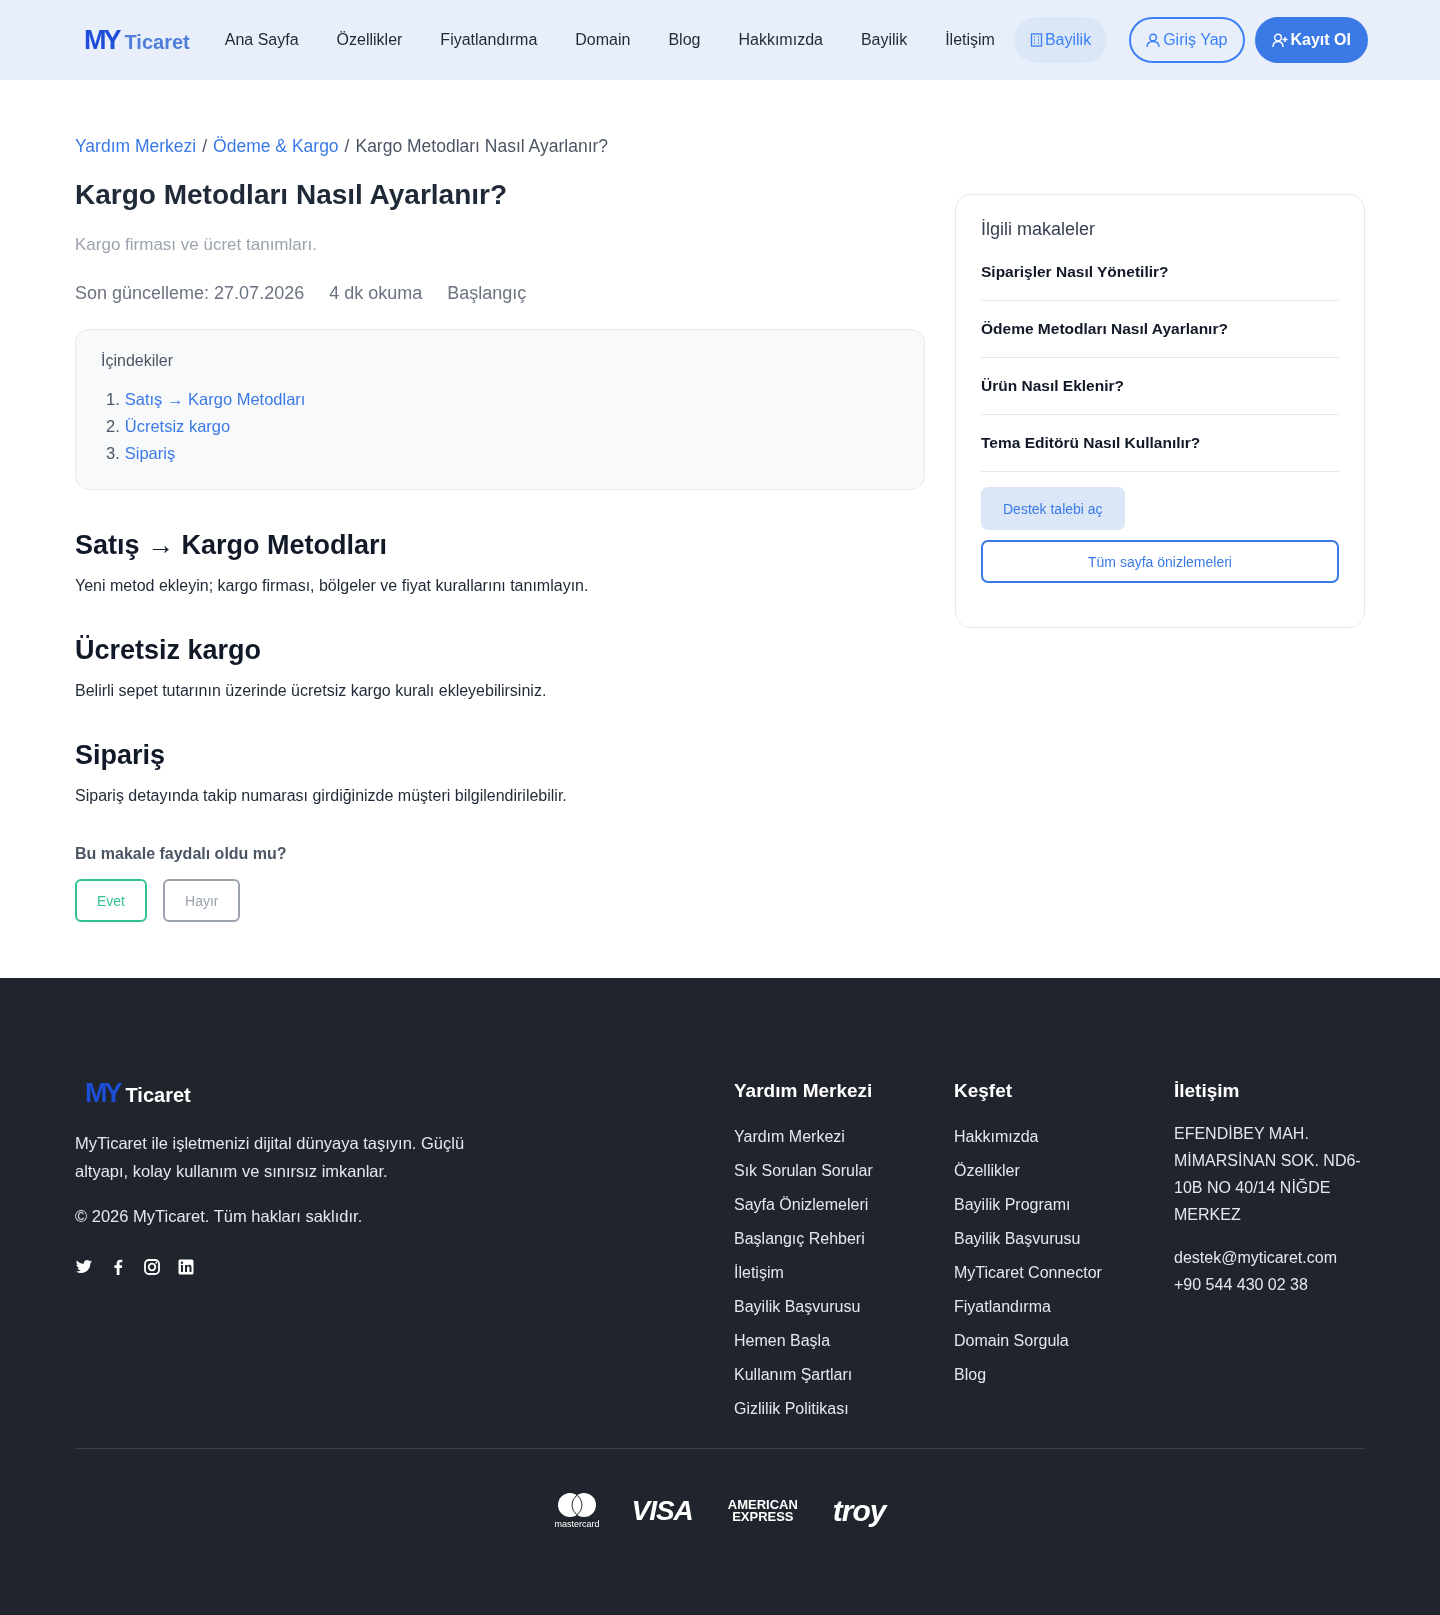 The image size is (1440, 1615). I want to click on troy-logo: troy, so click(859, 1510).